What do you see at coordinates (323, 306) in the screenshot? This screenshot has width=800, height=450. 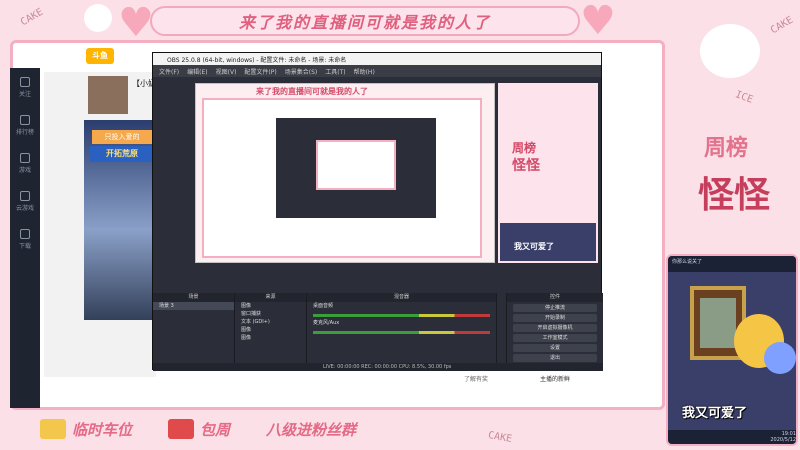 I see `mixer-channel-label: 桌面音频` at bounding box center [323, 306].